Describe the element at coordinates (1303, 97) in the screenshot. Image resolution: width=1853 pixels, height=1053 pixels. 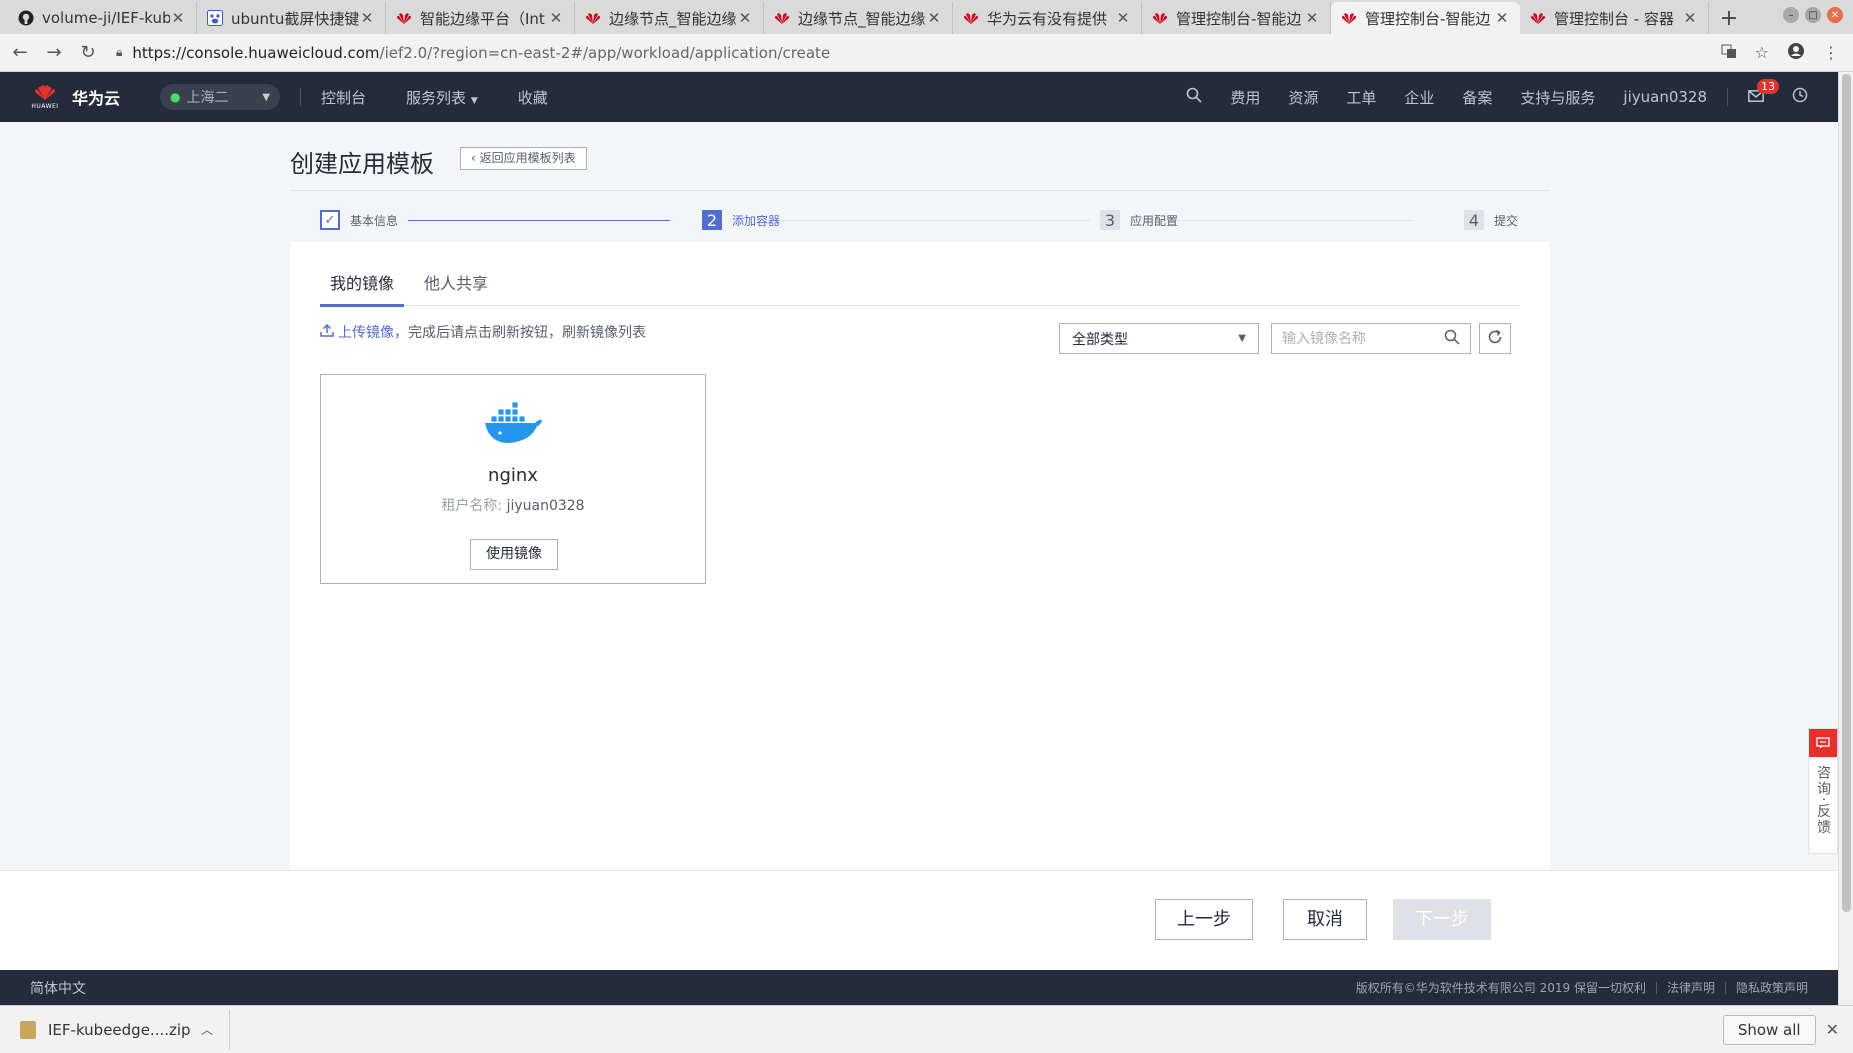
I see `nav-resources: 资源` at that location.